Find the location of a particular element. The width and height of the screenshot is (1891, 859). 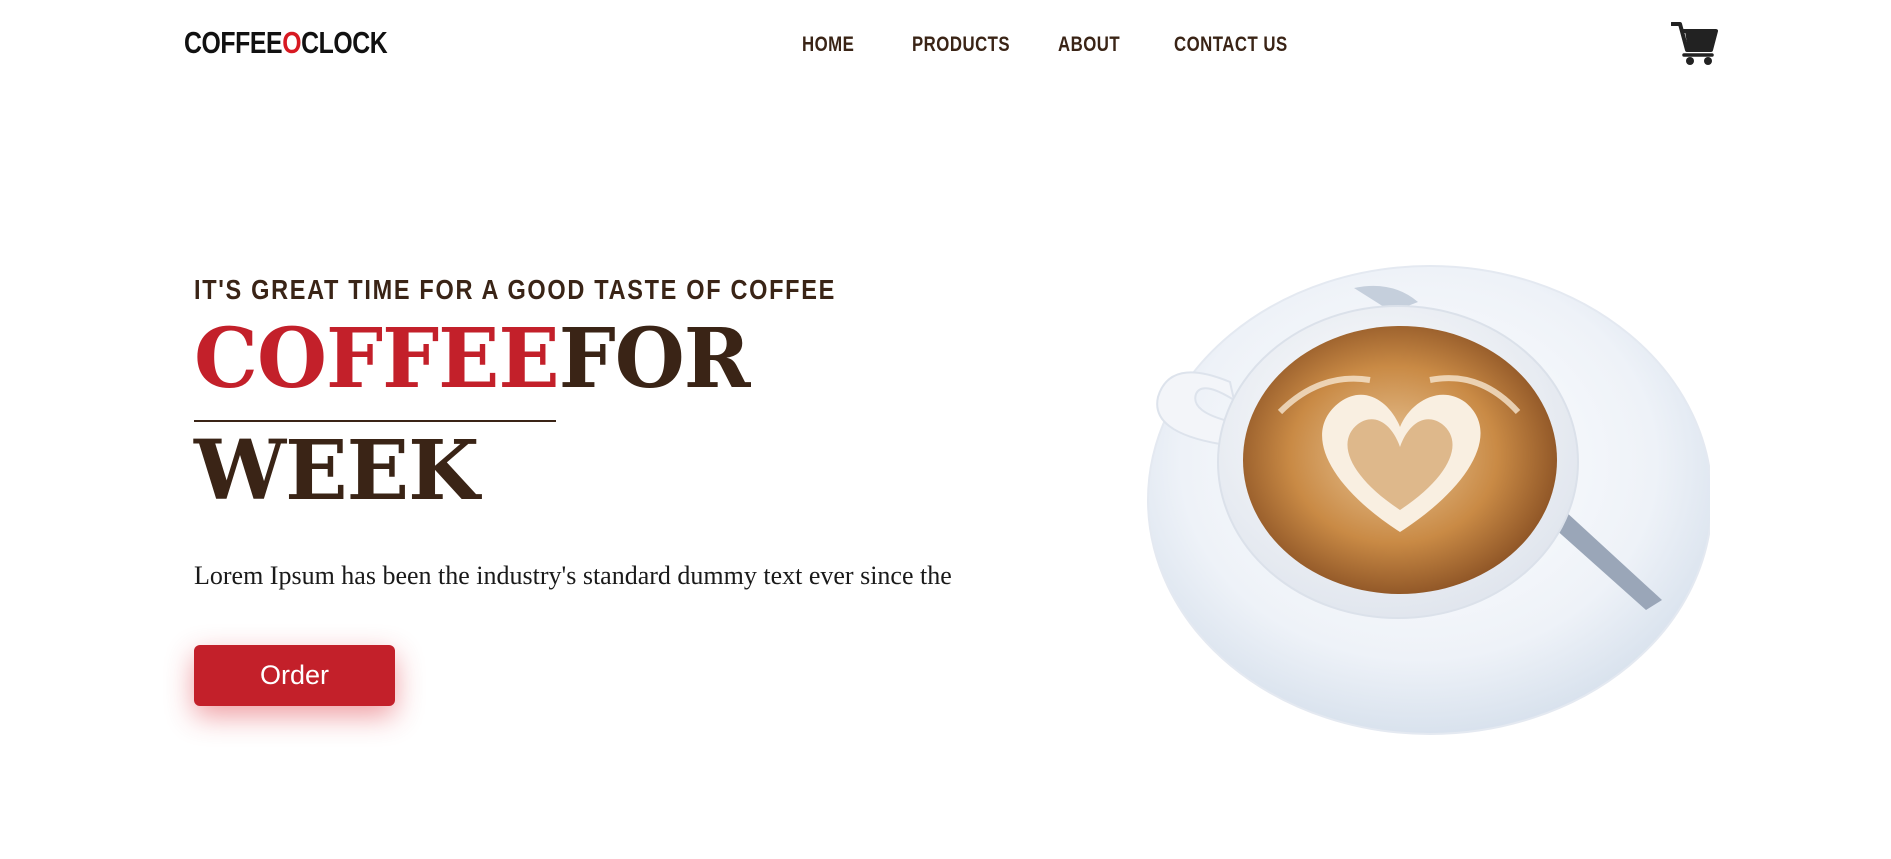

logo-text-accent: O is located at coordinates (292, 42).